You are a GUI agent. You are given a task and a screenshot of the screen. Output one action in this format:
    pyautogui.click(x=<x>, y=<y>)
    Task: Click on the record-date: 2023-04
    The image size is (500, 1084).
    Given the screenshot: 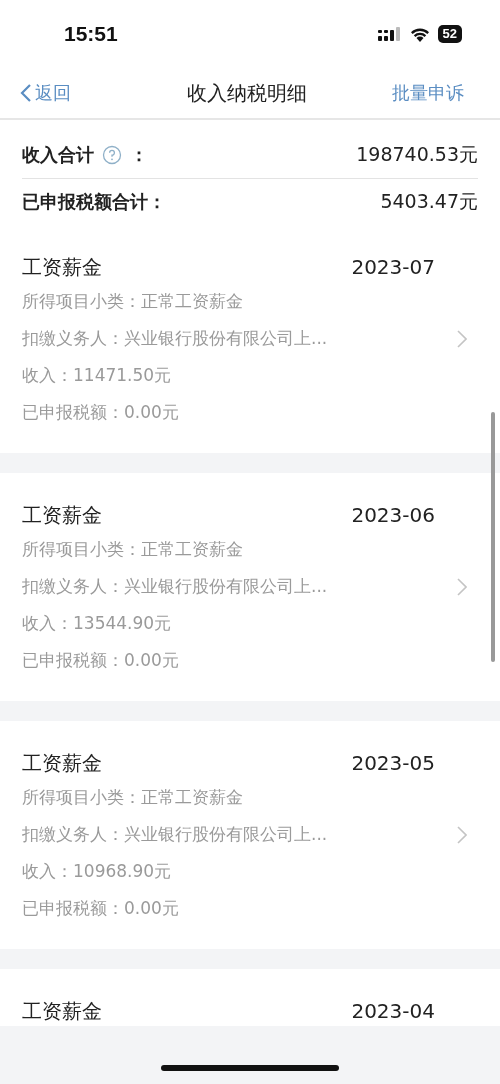 What is the action you would take?
    pyautogui.click(x=393, y=1011)
    